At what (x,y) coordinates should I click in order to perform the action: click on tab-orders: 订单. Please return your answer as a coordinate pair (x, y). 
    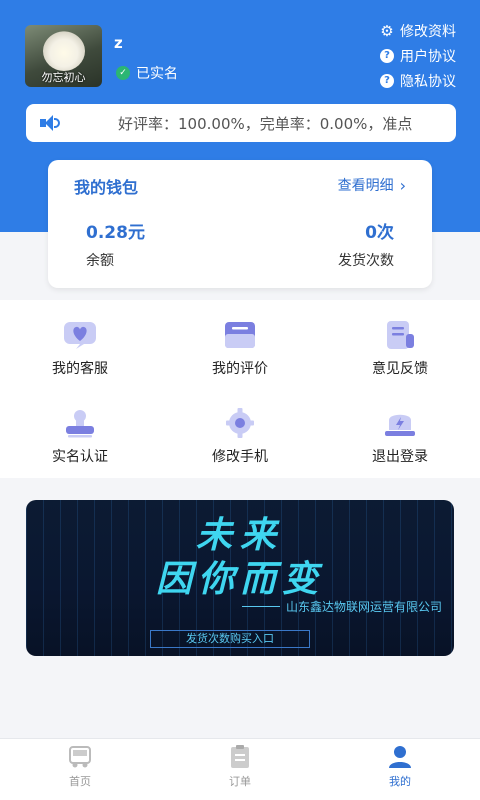
    Looking at the image, I should click on (240, 767).